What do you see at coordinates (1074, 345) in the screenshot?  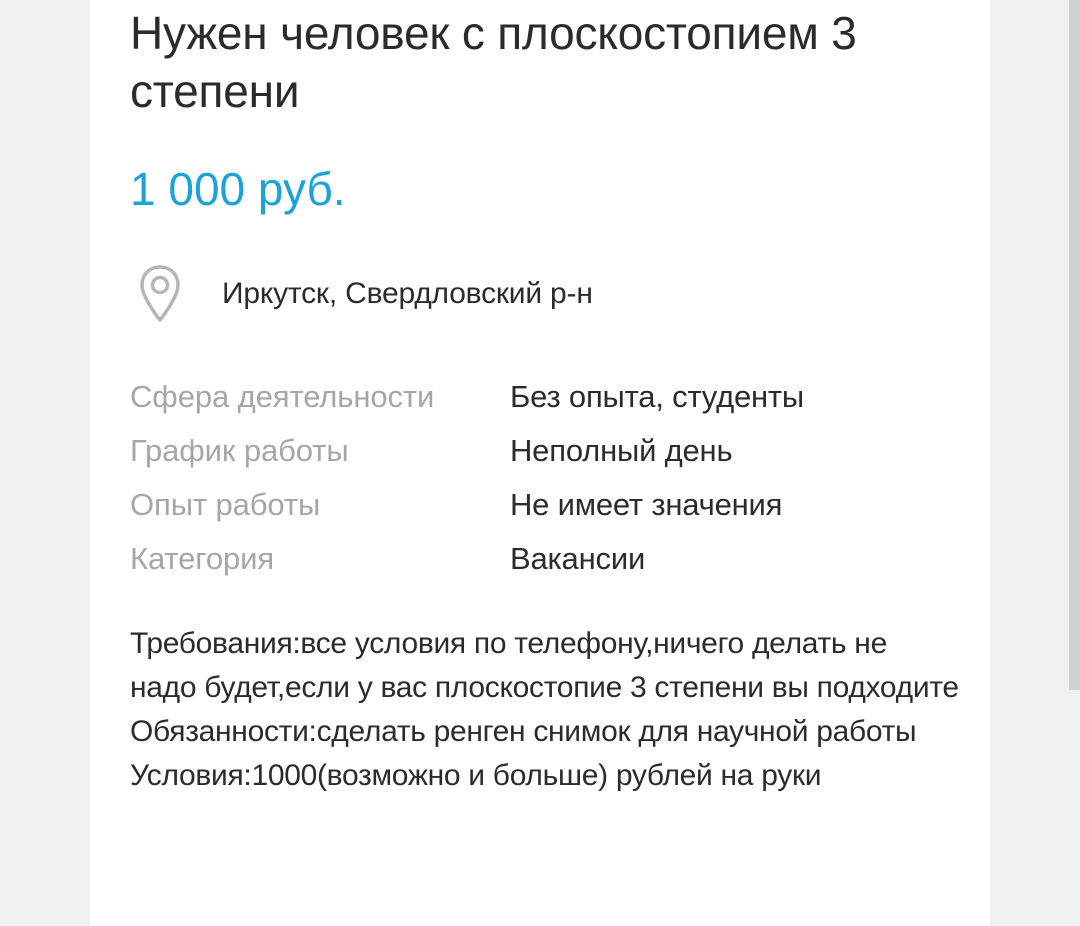 I see `scrollbar` at bounding box center [1074, 345].